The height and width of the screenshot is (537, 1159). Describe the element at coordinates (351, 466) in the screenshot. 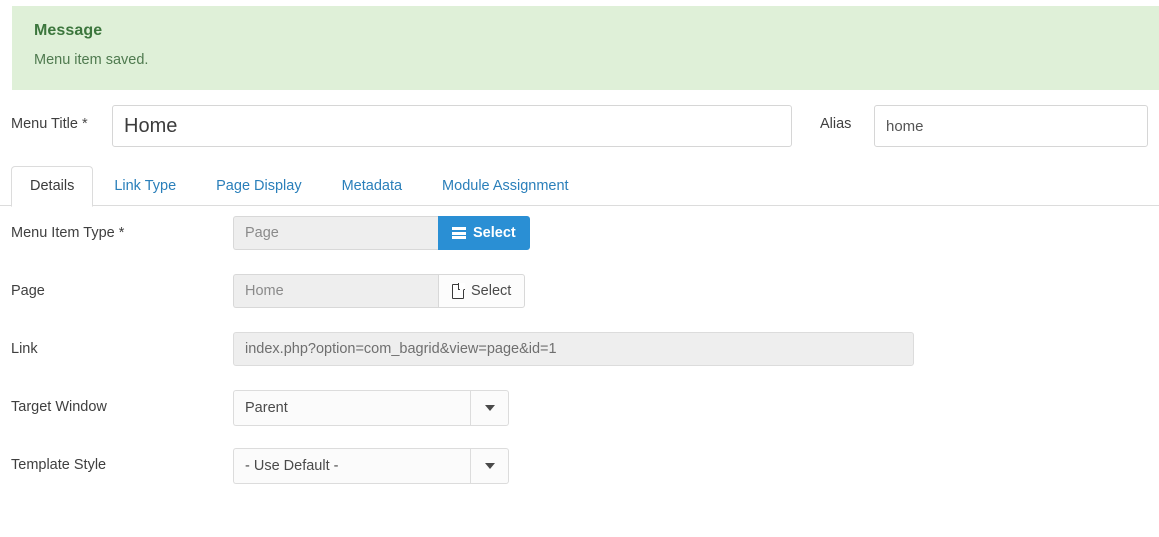

I see `template-style-selected-value: - Use Default -` at that location.